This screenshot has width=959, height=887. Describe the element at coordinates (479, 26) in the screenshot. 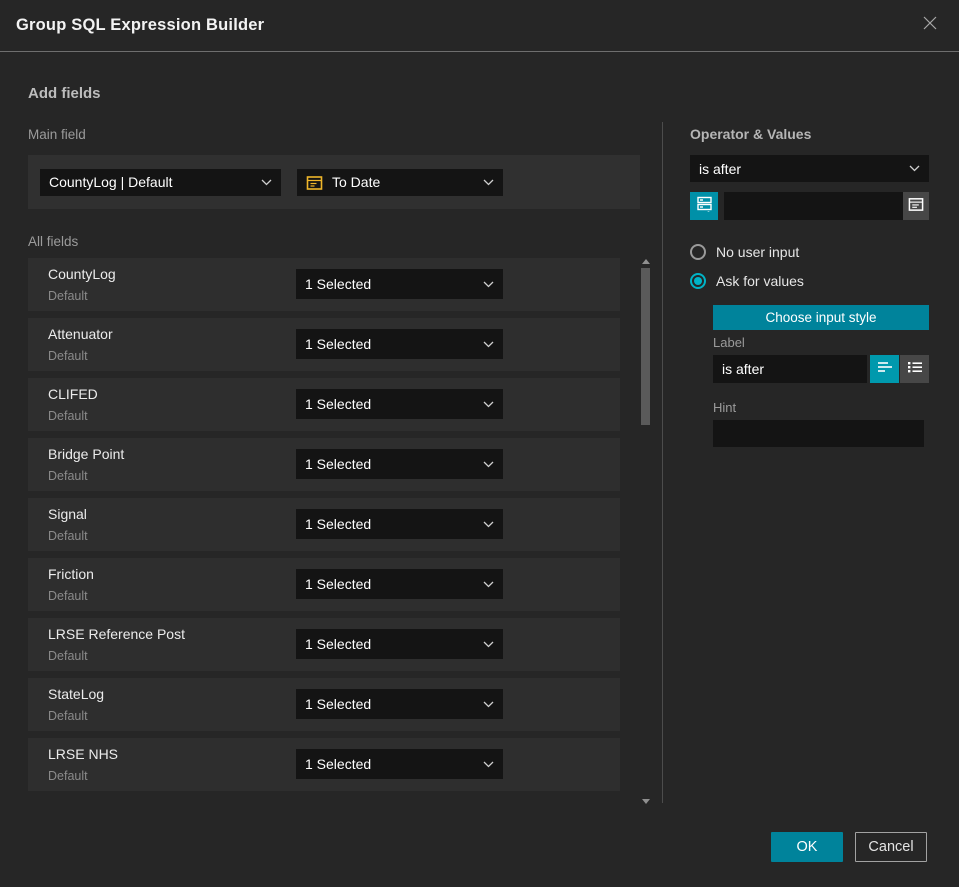

I see `dialog-titlebar: Group SQL Expression Builder` at that location.